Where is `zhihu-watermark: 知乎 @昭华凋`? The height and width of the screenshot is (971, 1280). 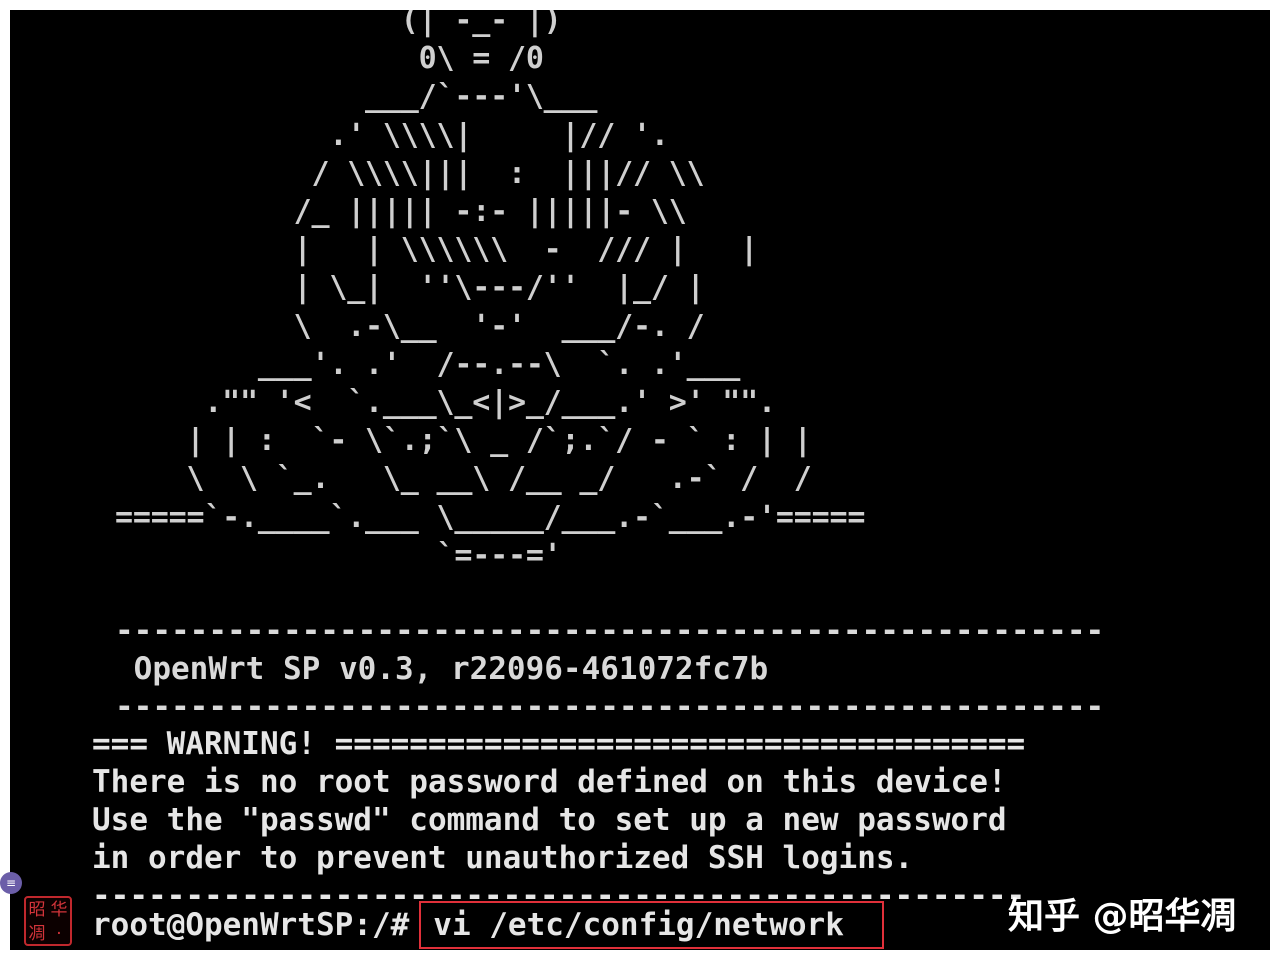
zhihu-watermark: 知乎 @昭华凋 is located at coordinates (1122, 916).